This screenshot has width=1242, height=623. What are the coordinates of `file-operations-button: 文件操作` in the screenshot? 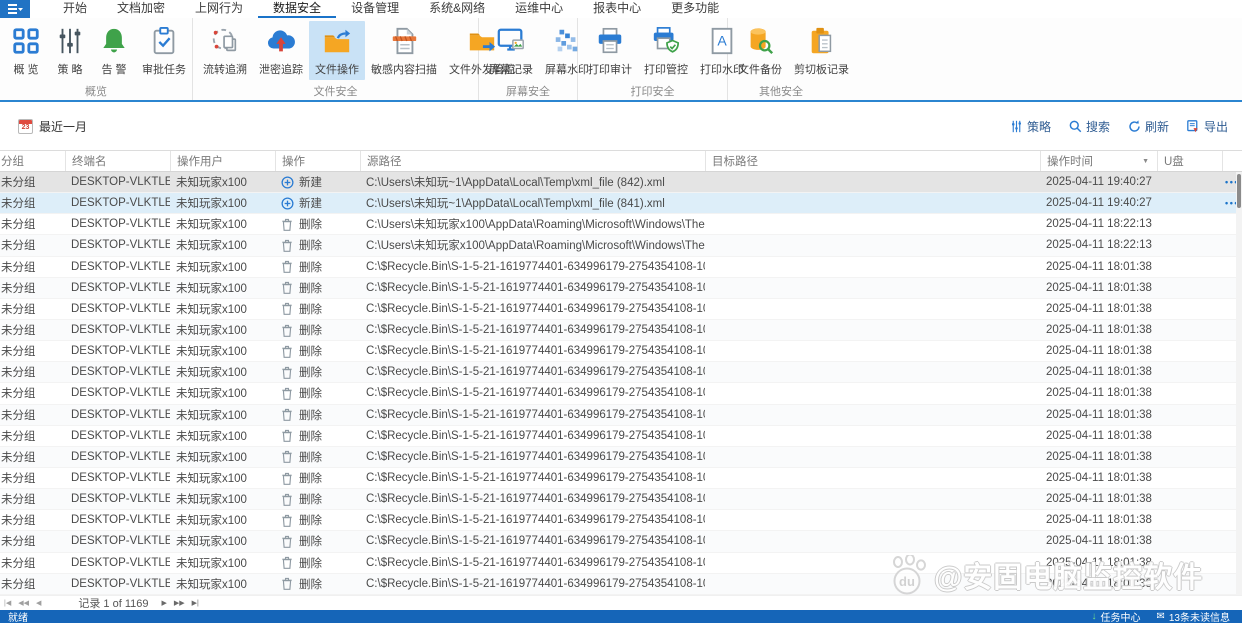 It's located at (337, 50).